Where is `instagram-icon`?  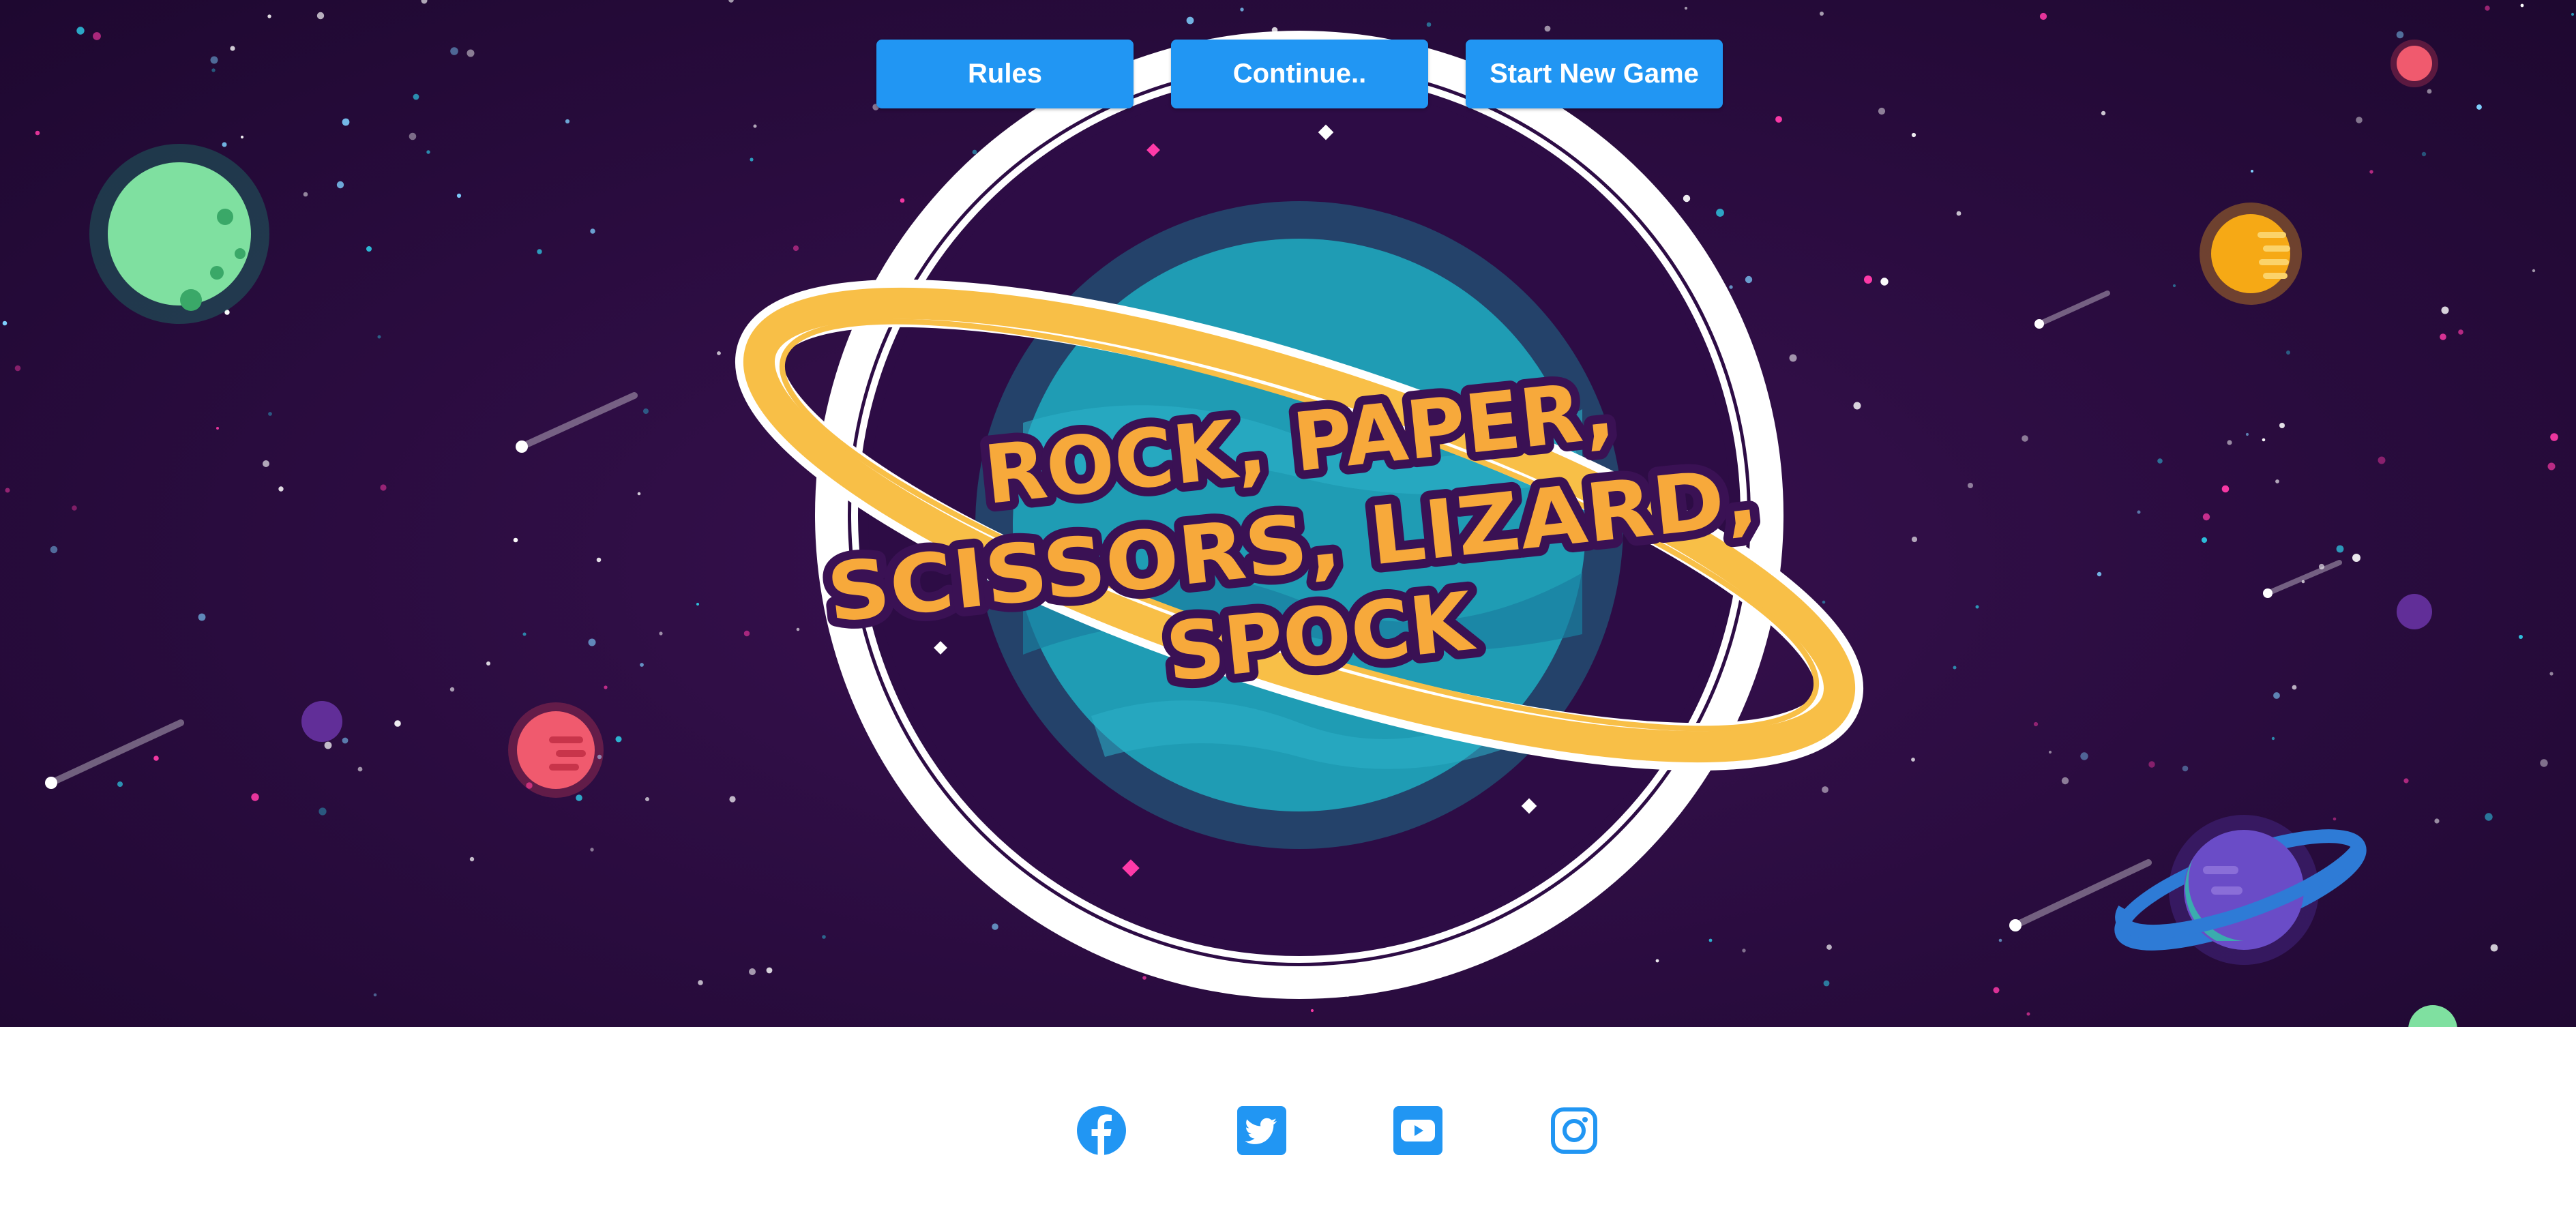 instagram-icon is located at coordinates (1574, 1130).